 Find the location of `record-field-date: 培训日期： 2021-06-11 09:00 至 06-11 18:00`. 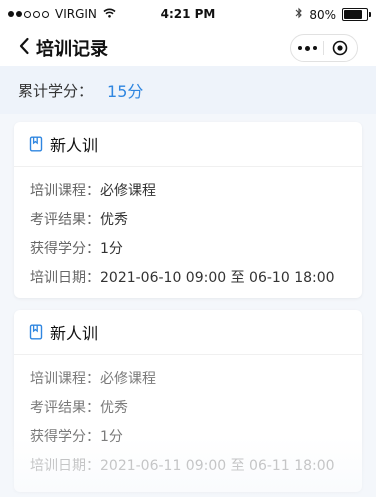

record-field-date: 培训日期： 2021-06-11 09:00 至 06-11 18:00 is located at coordinates (188, 464).